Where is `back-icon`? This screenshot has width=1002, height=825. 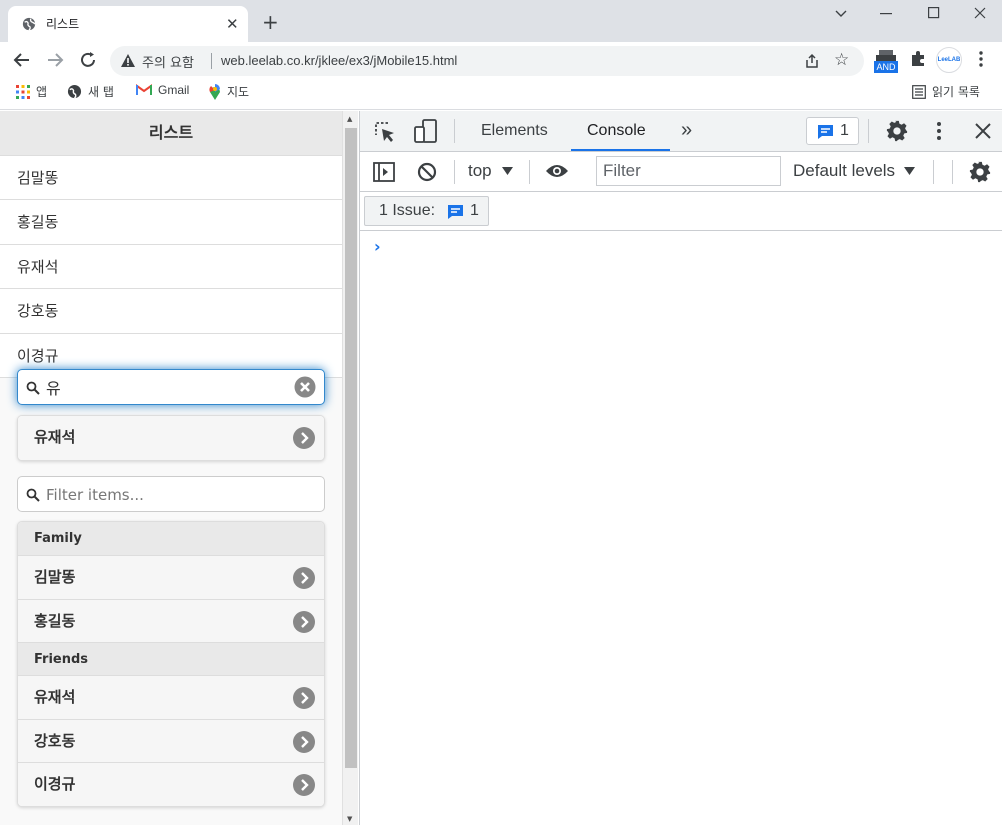 back-icon is located at coordinates (22, 60).